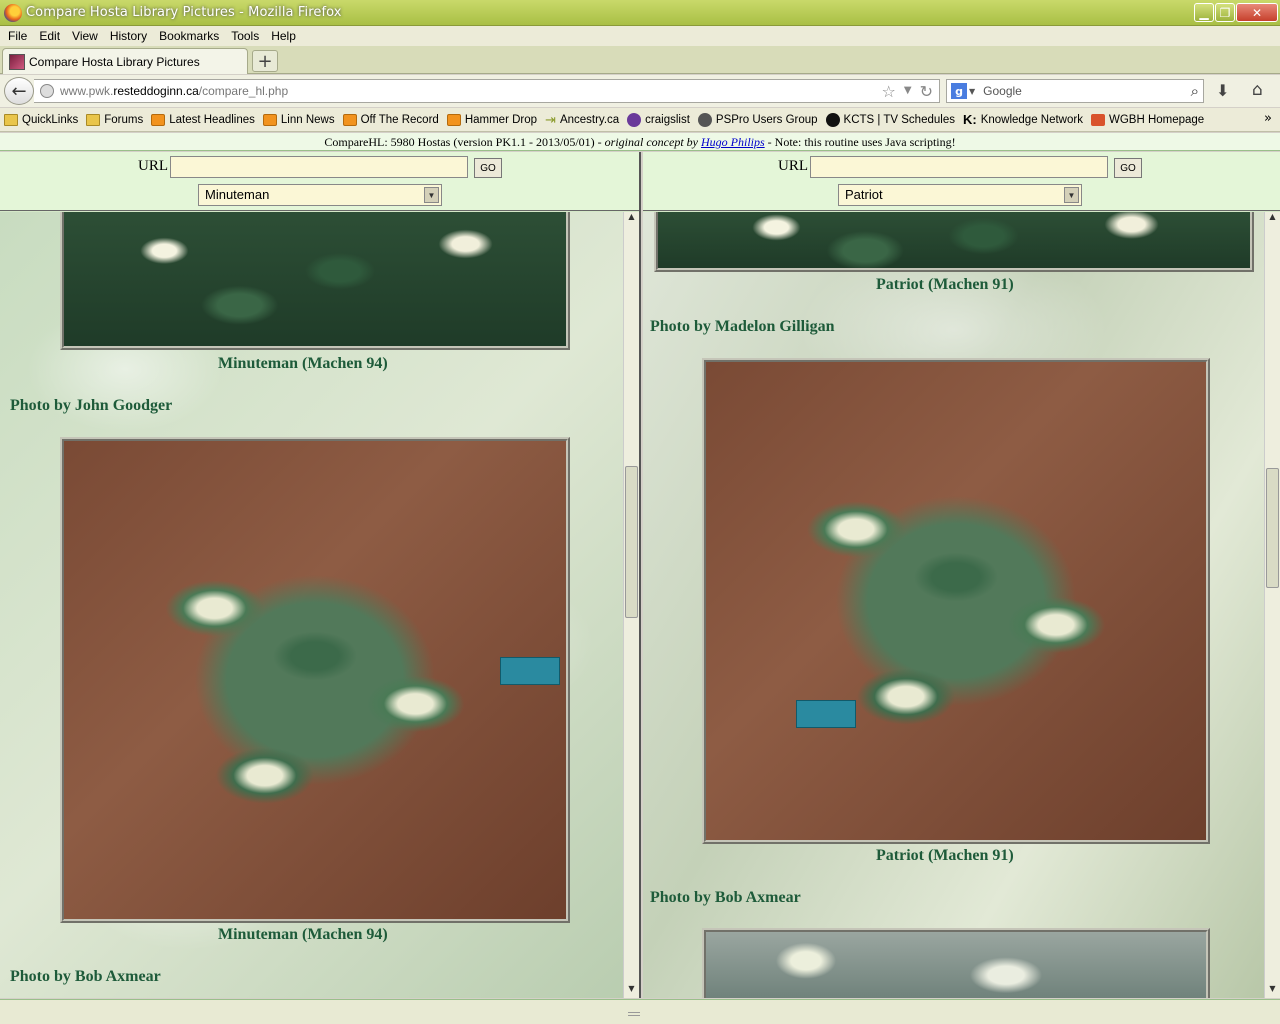  Describe the element at coordinates (1257, 12) in the screenshot. I see `close-button: ✕` at that location.